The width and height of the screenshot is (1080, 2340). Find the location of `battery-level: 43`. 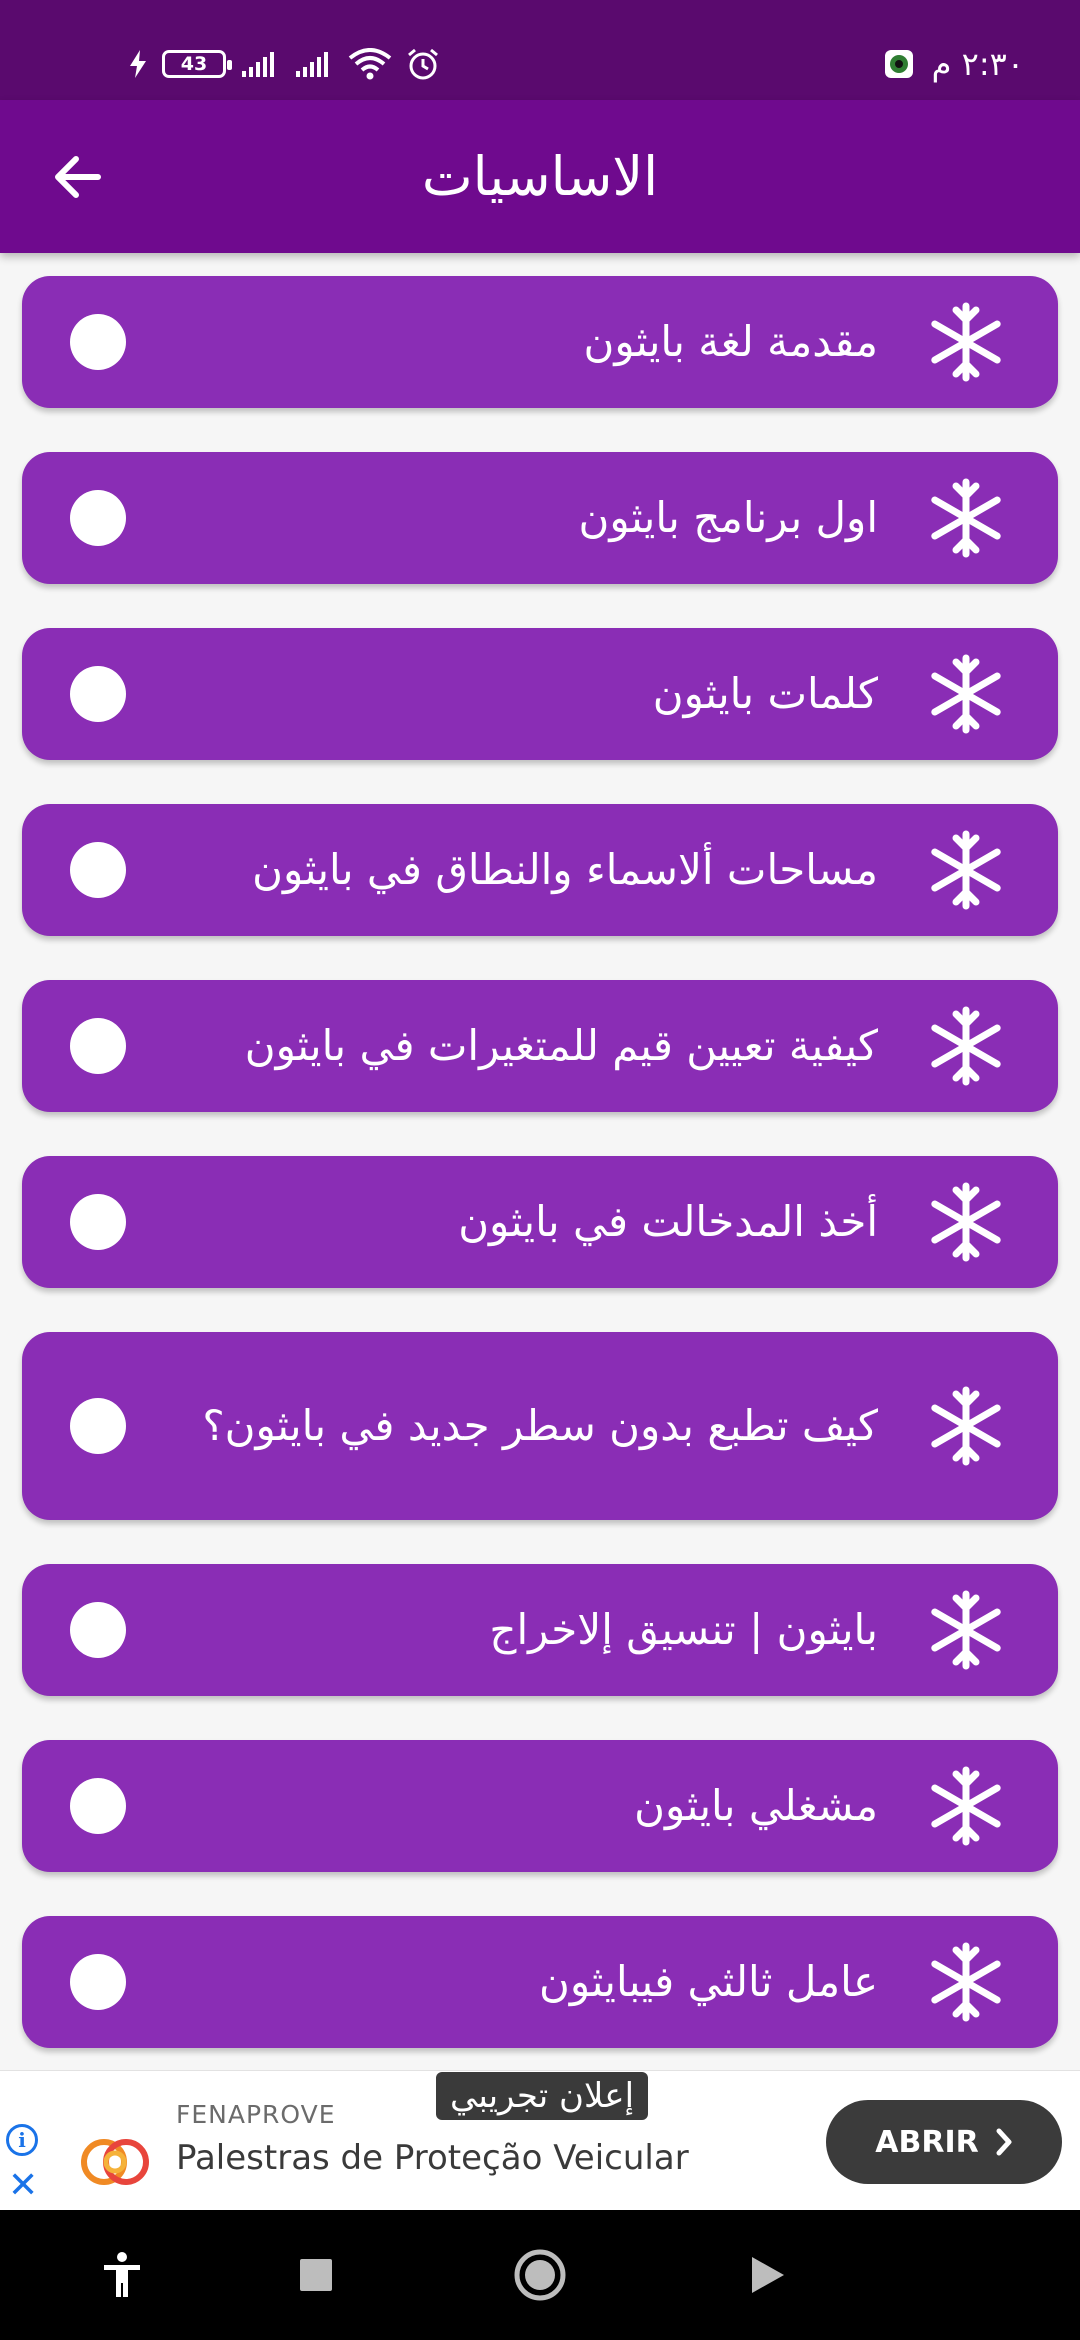

battery-level: 43 is located at coordinates (194, 64).